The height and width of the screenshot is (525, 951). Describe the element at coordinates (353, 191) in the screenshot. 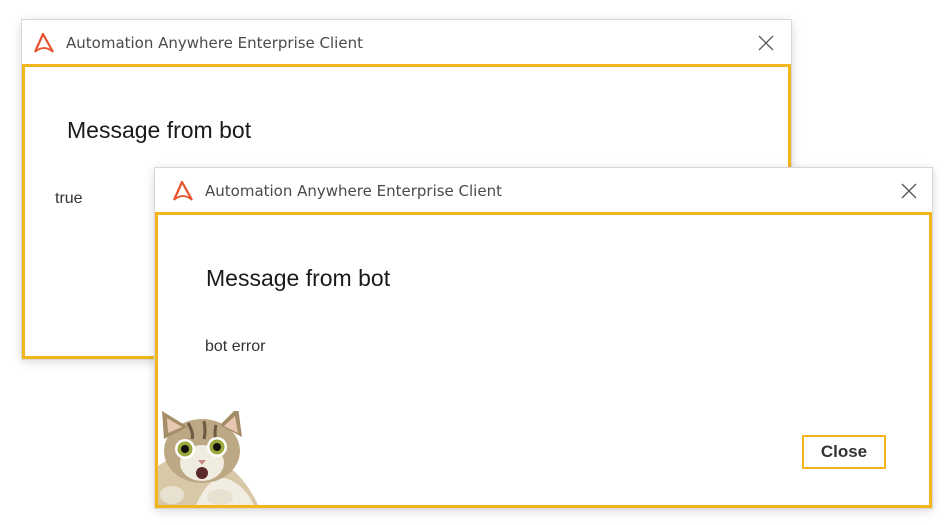

I see `front-dialog-title: Automation Anywhere Enterprise Client` at that location.